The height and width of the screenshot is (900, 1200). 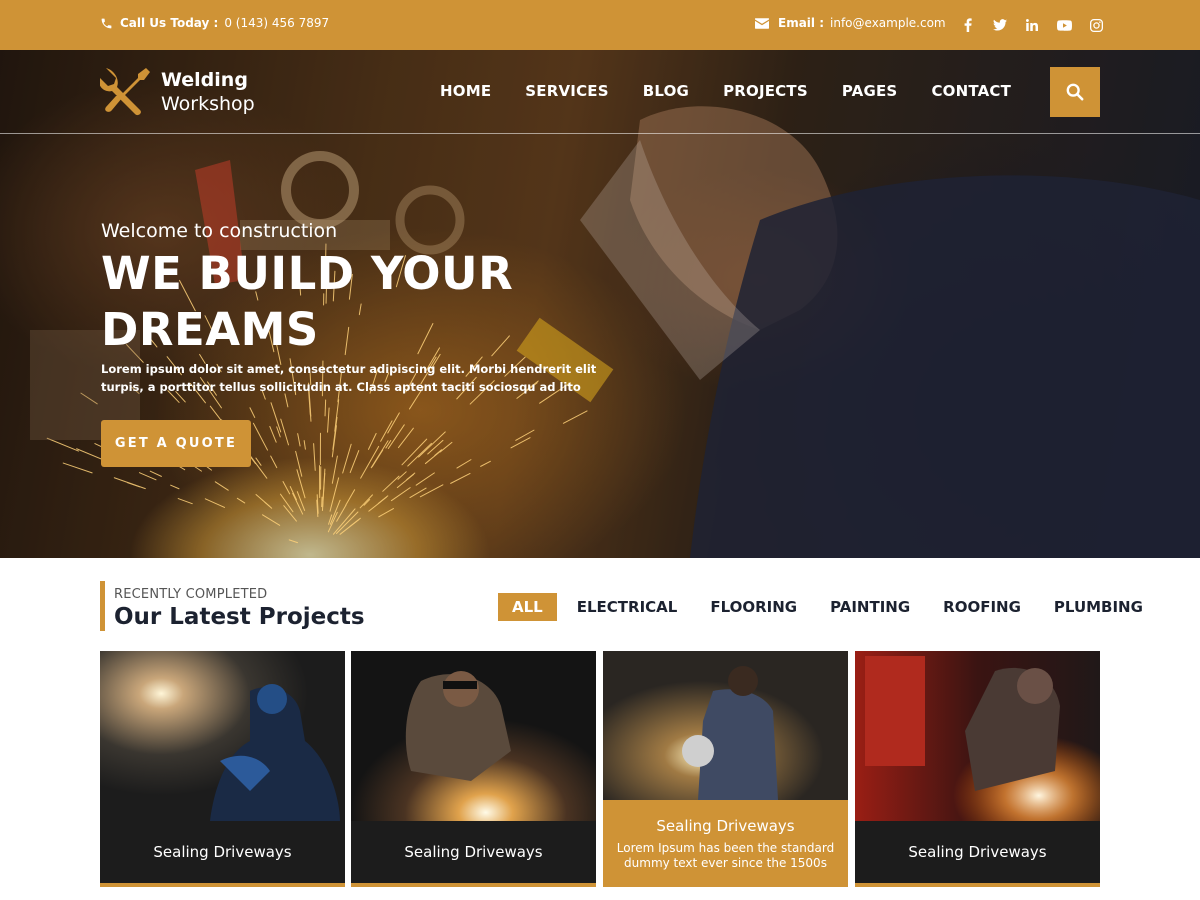 What do you see at coordinates (527, 607) in the screenshot?
I see `filter-all: ALL` at bounding box center [527, 607].